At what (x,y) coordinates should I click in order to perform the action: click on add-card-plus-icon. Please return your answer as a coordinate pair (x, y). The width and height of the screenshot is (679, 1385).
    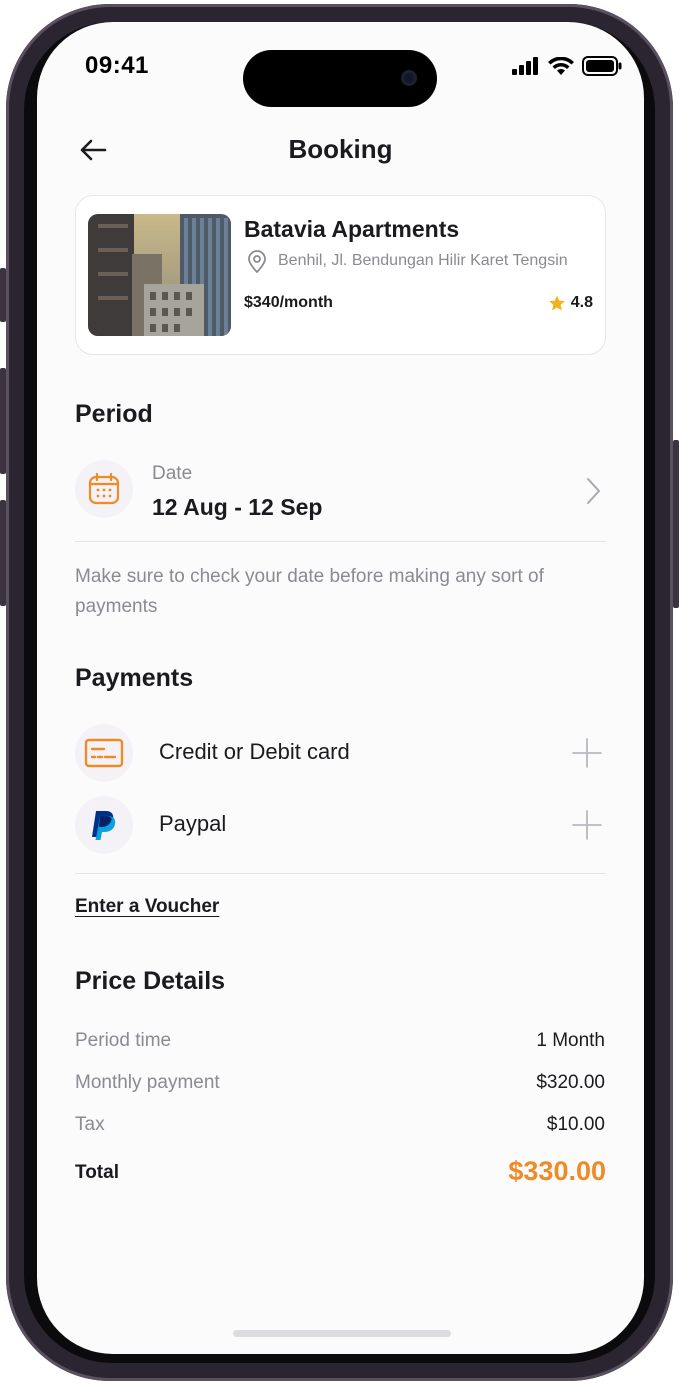
    Looking at the image, I should click on (587, 753).